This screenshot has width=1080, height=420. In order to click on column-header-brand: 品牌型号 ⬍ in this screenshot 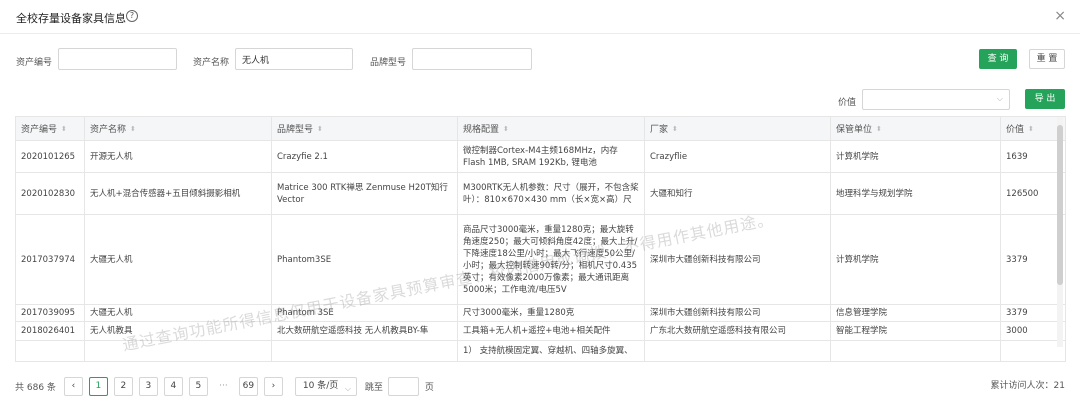, I will do `click(364, 128)`.